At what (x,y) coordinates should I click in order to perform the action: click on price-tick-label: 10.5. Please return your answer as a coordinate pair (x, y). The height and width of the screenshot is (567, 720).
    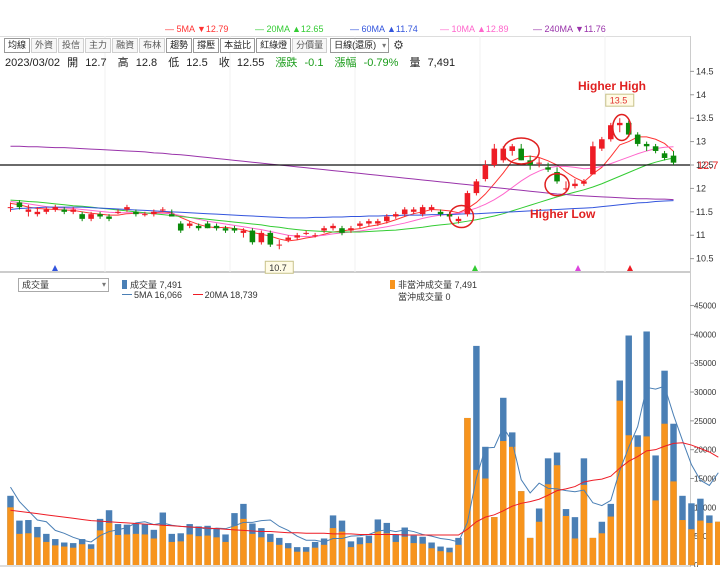
    Looking at the image, I should click on (705, 259).